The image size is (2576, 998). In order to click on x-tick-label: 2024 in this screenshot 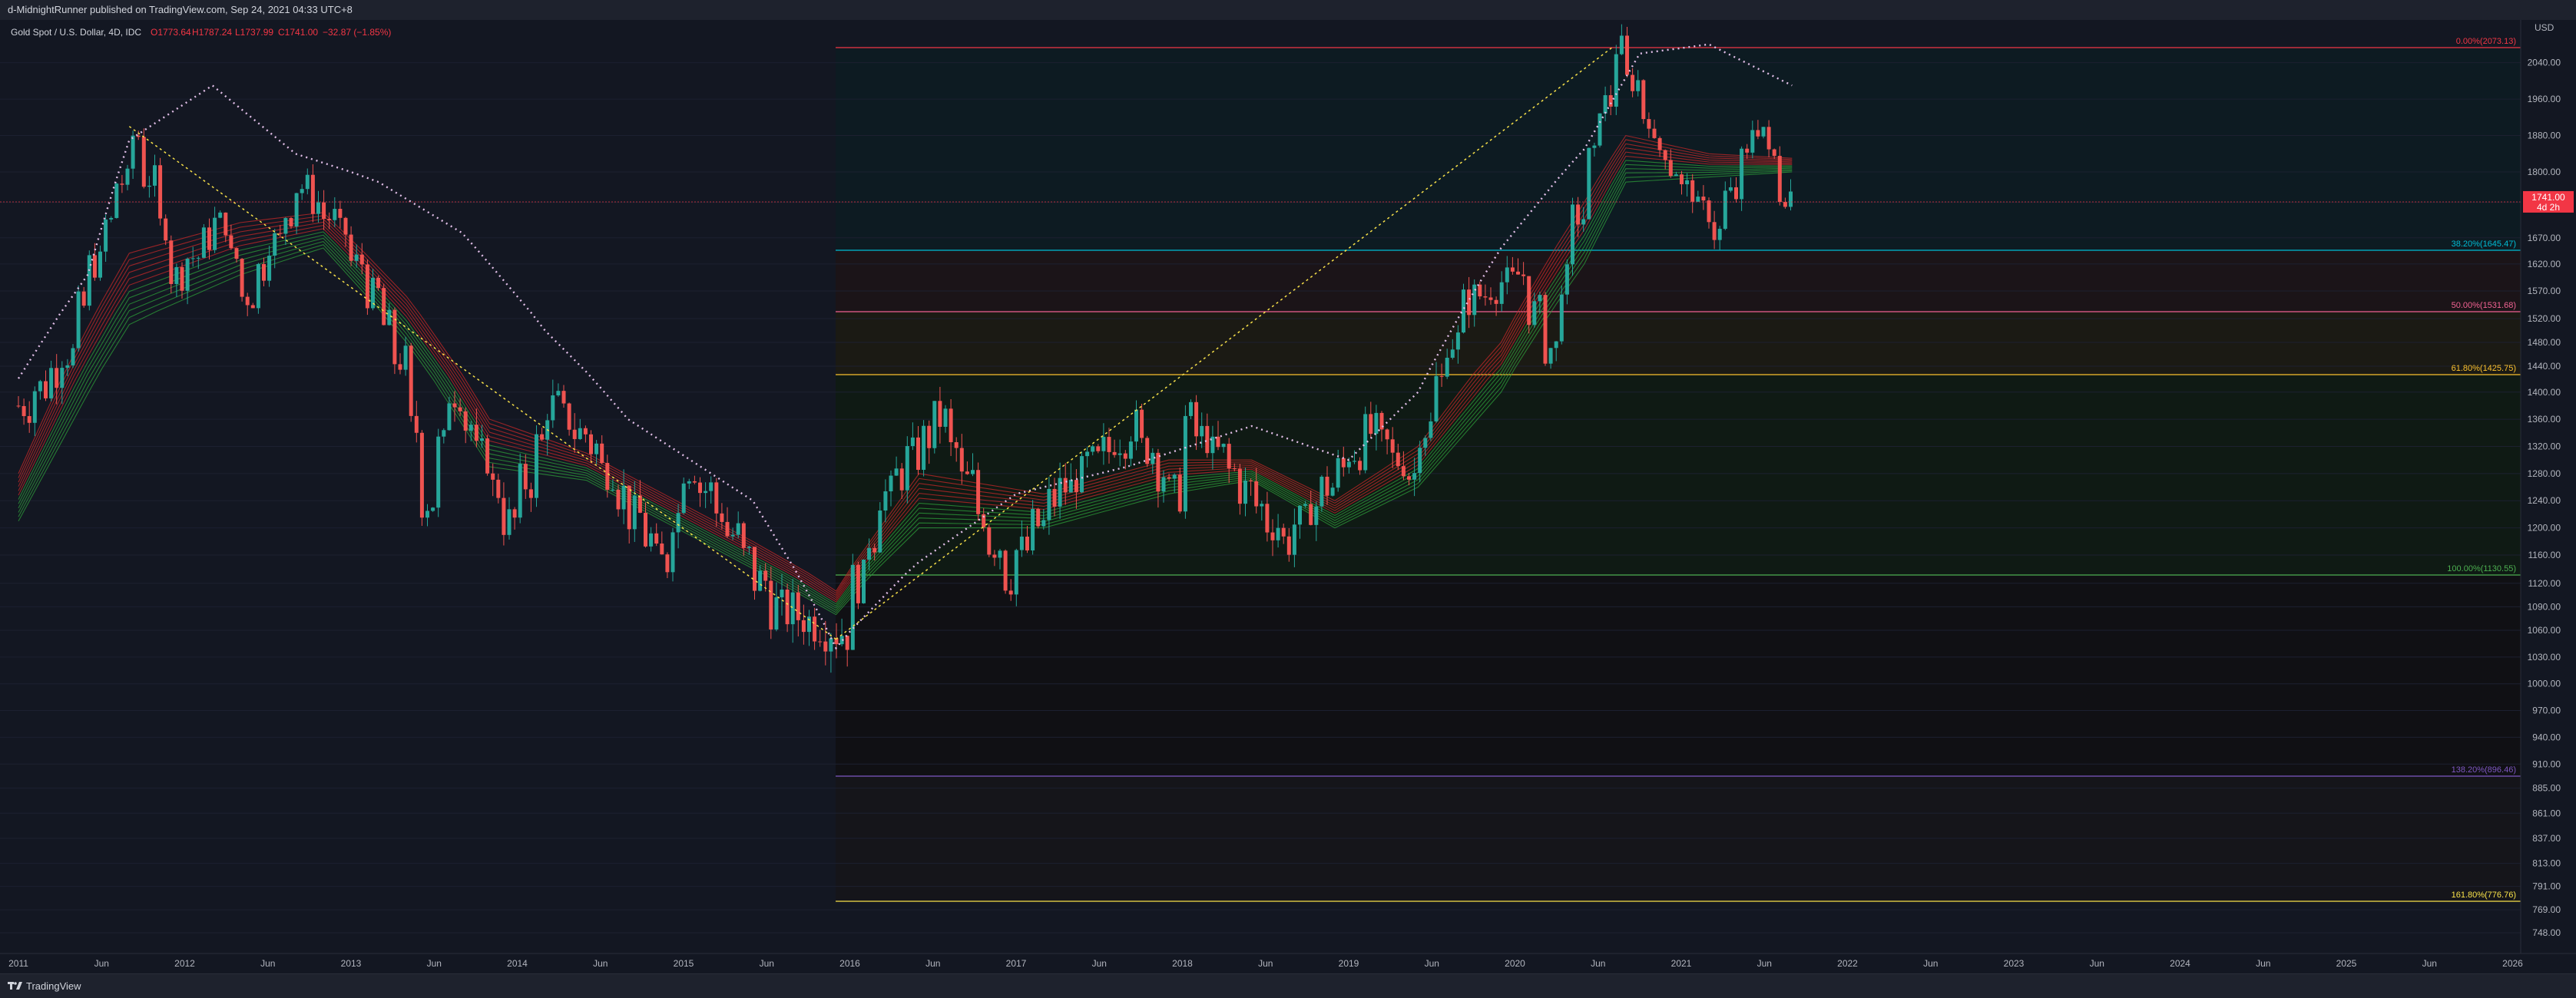, I will do `click(2180, 963)`.